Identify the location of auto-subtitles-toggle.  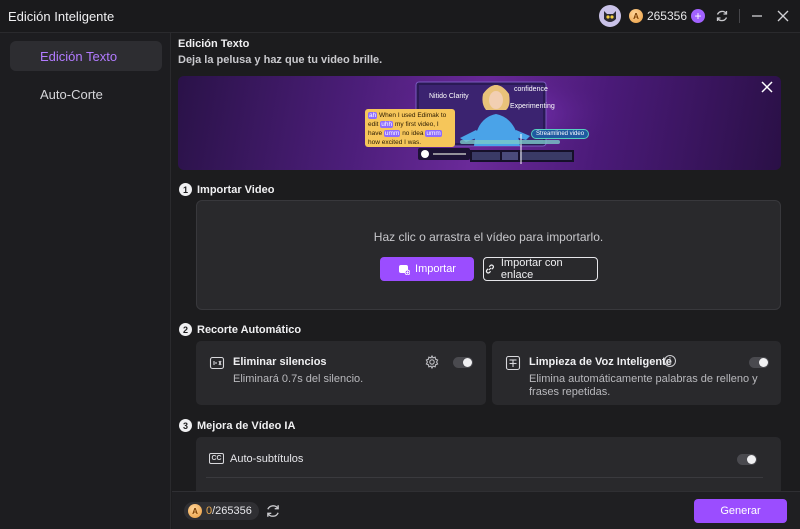
(747, 459).